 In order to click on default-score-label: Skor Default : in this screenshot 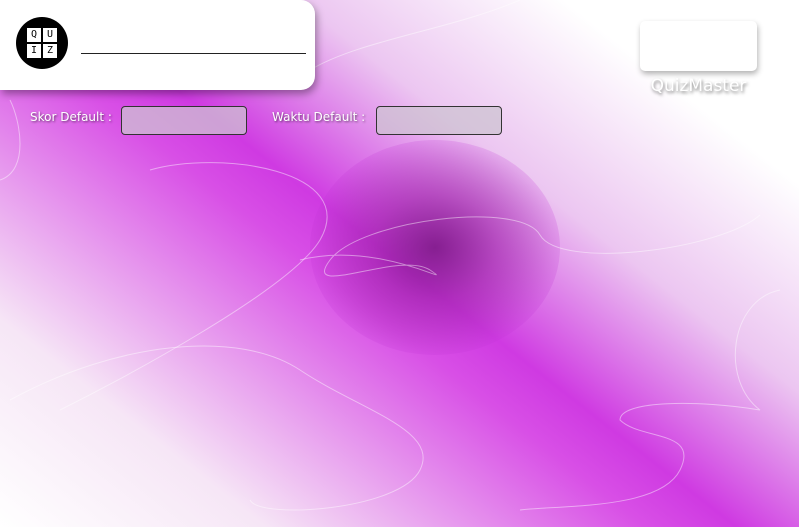, I will do `click(71, 117)`.